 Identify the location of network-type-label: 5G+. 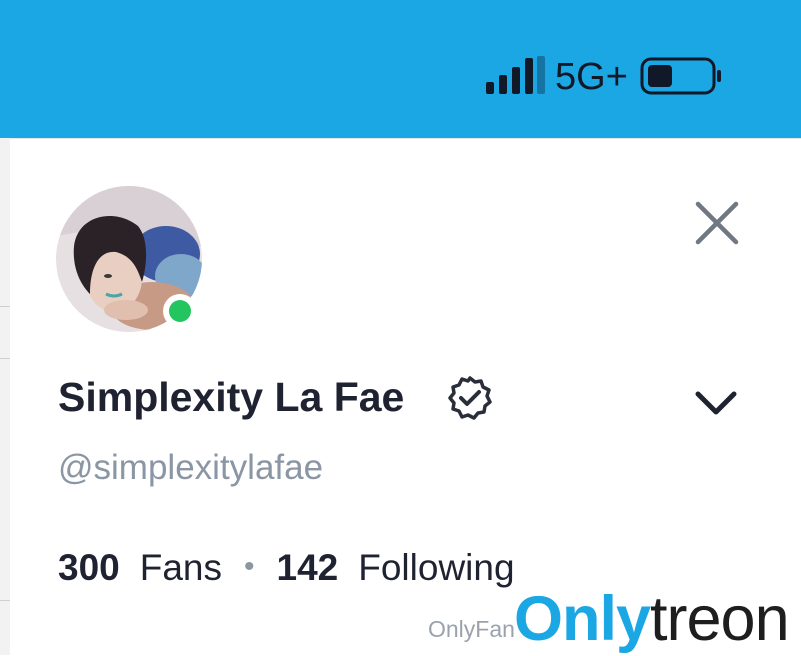
(591, 77).